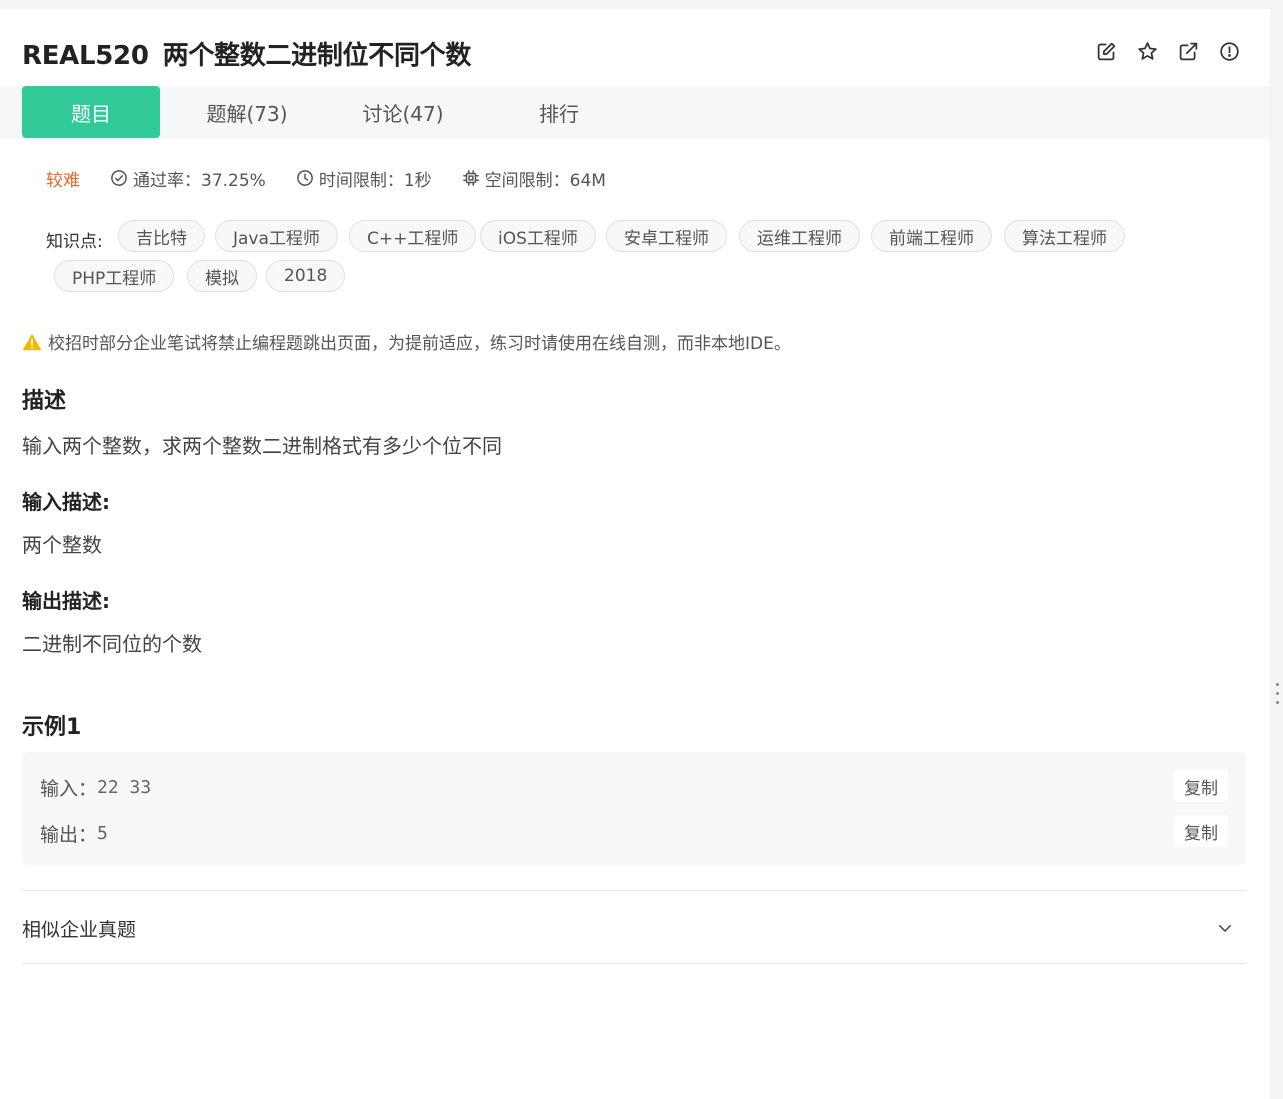  What do you see at coordinates (44, 401) in the screenshot?
I see `description-heading: 描述` at bounding box center [44, 401].